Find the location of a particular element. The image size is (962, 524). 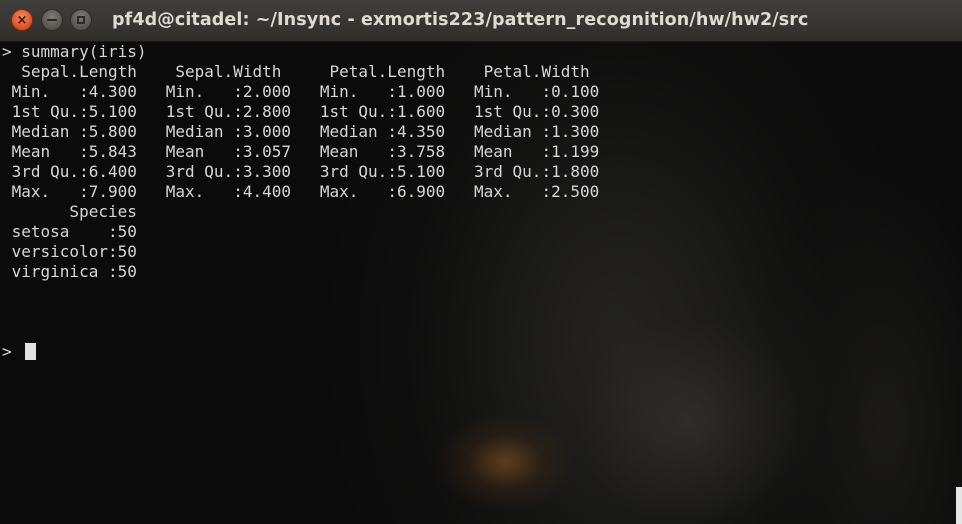

minimize-button is located at coordinates (52, 20).